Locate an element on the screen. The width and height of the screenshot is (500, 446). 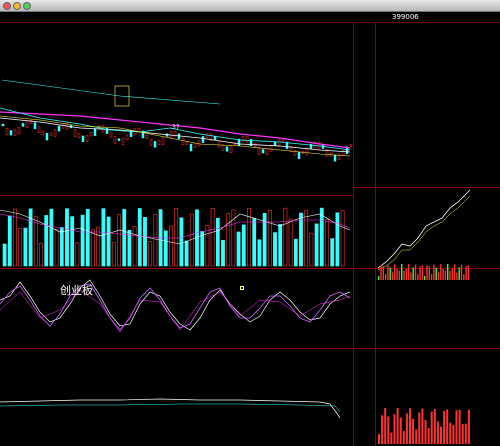
marker-value: 37 is located at coordinates (176, 127).